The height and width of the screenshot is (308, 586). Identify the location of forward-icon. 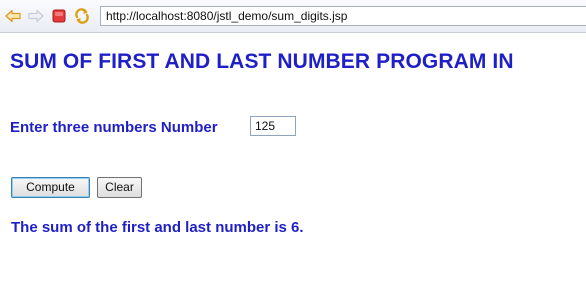
(36, 16).